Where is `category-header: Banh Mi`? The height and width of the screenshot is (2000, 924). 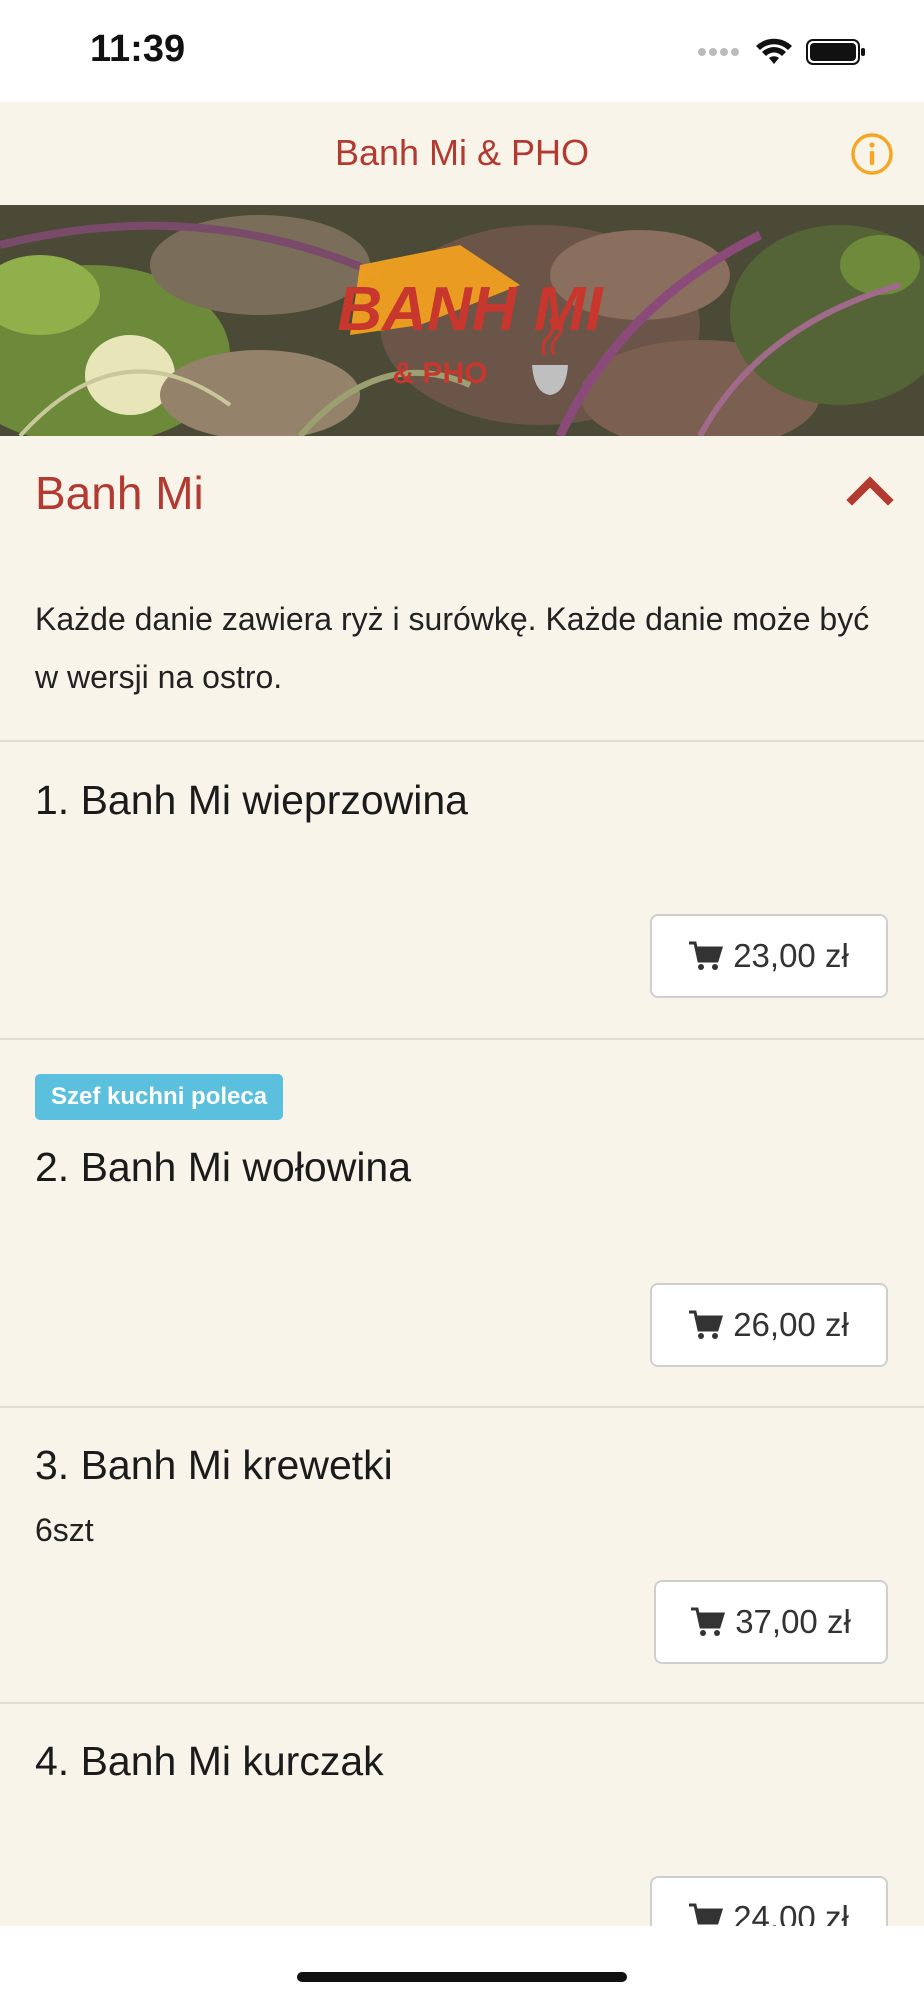
category-header: Banh Mi is located at coordinates (462, 490).